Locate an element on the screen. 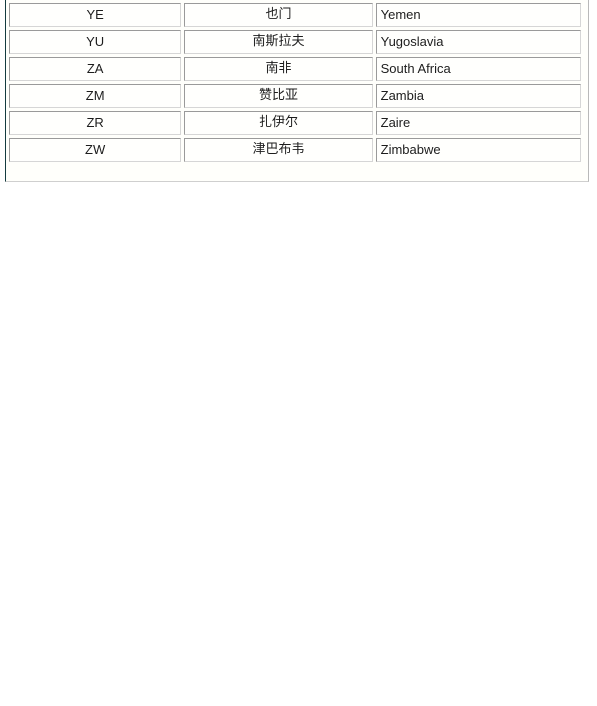 The width and height of the screenshot is (597, 706). country-name-english-cell: Zimbabwe is located at coordinates (478, 150).